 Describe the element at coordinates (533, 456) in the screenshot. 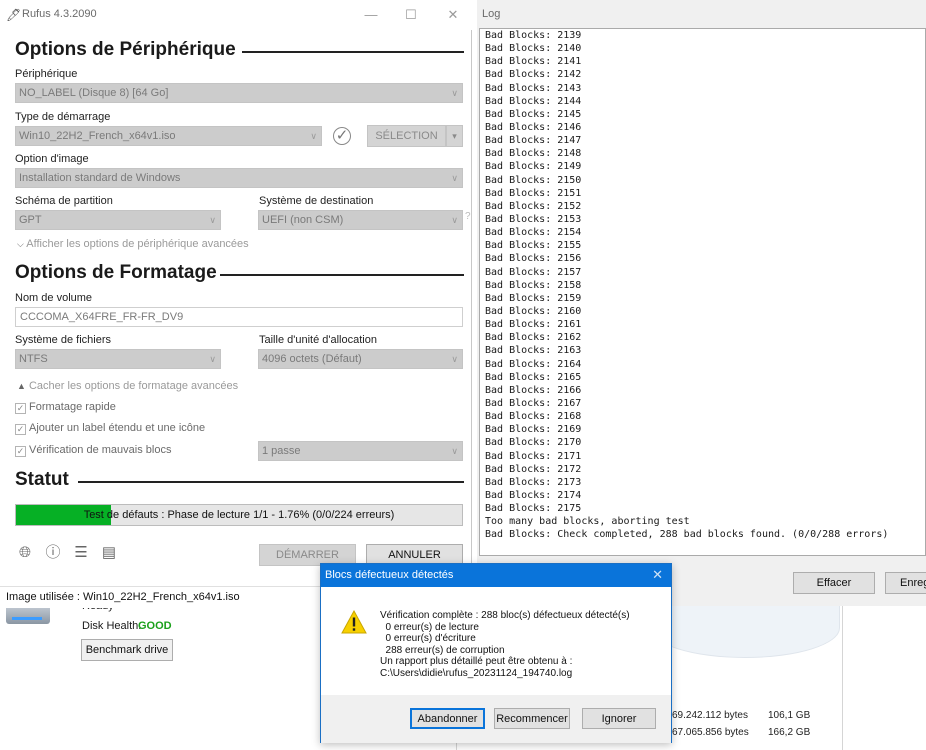

I see `log-line: Bad Blocks: 2171` at that location.